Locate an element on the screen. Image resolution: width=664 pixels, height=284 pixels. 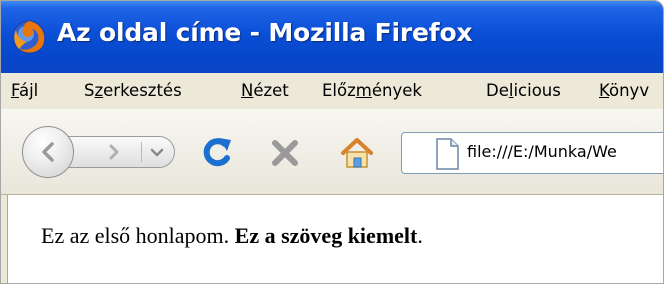
reload-icon is located at coordinates (217, 153).